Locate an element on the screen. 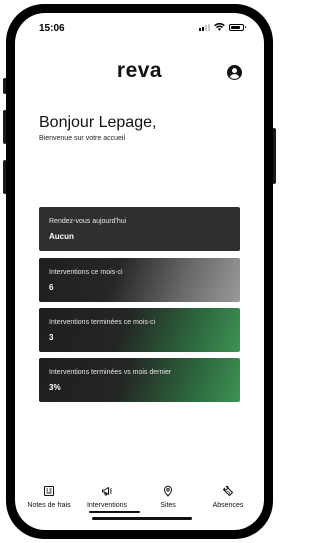 The image size is (320, 543). battery-icon is located at coordinates (237, 27).